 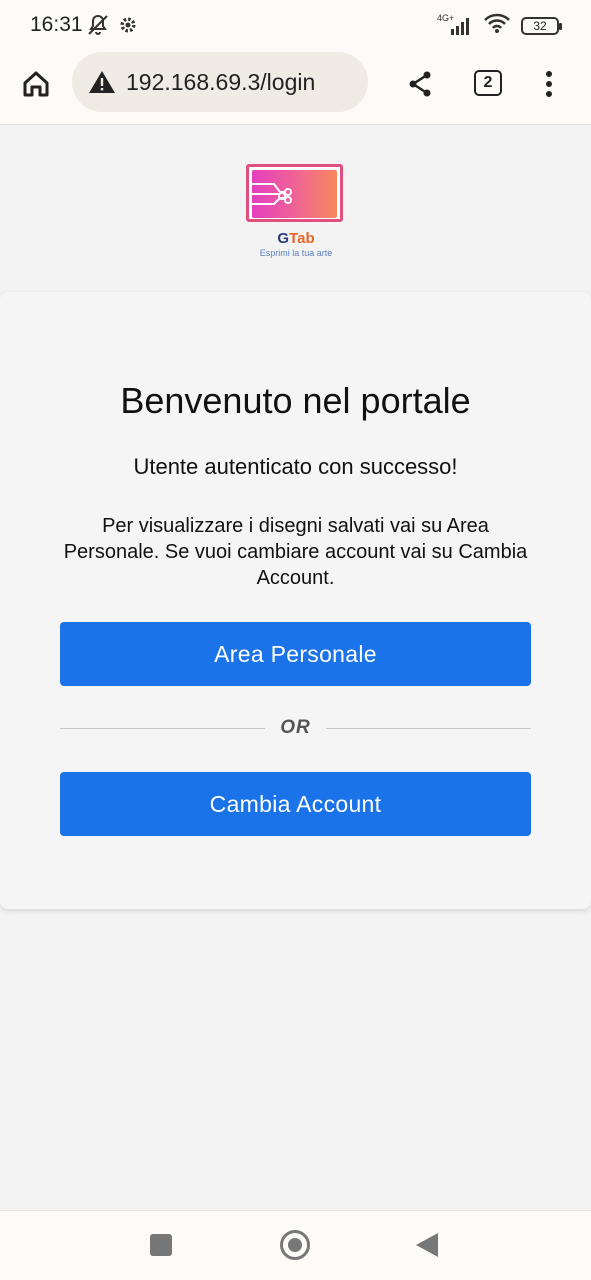 I want to click on page-title: Benvenuto nel portale, so click(x=295, y=400).